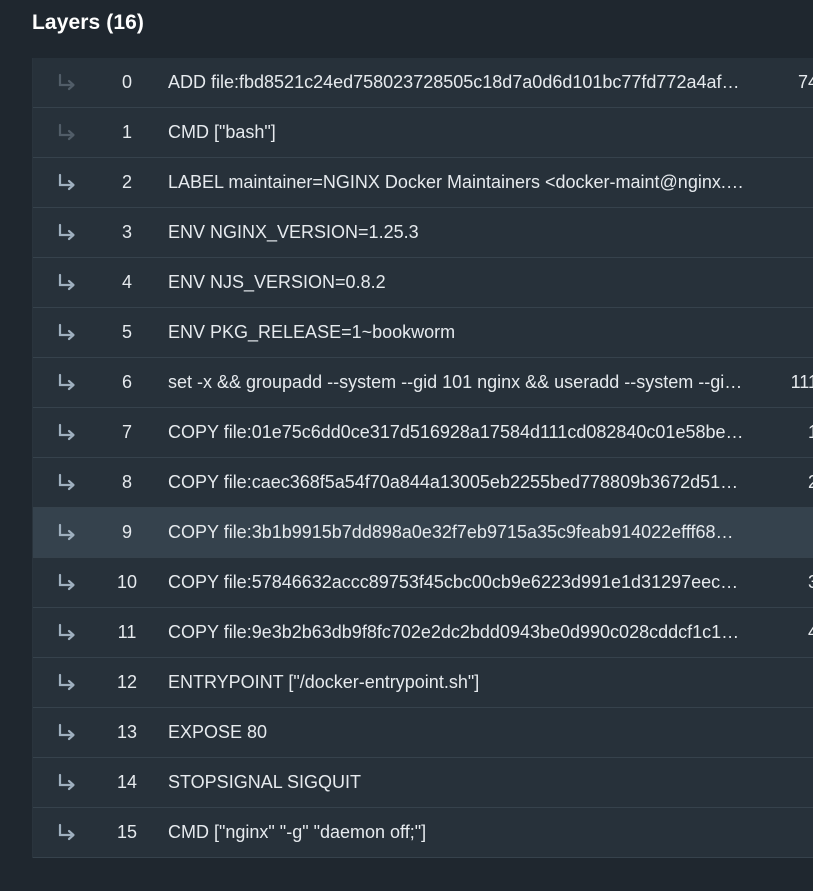 This screenshot has height=891, width=813. I want to click on layer-size: 111, so click(801, 382).